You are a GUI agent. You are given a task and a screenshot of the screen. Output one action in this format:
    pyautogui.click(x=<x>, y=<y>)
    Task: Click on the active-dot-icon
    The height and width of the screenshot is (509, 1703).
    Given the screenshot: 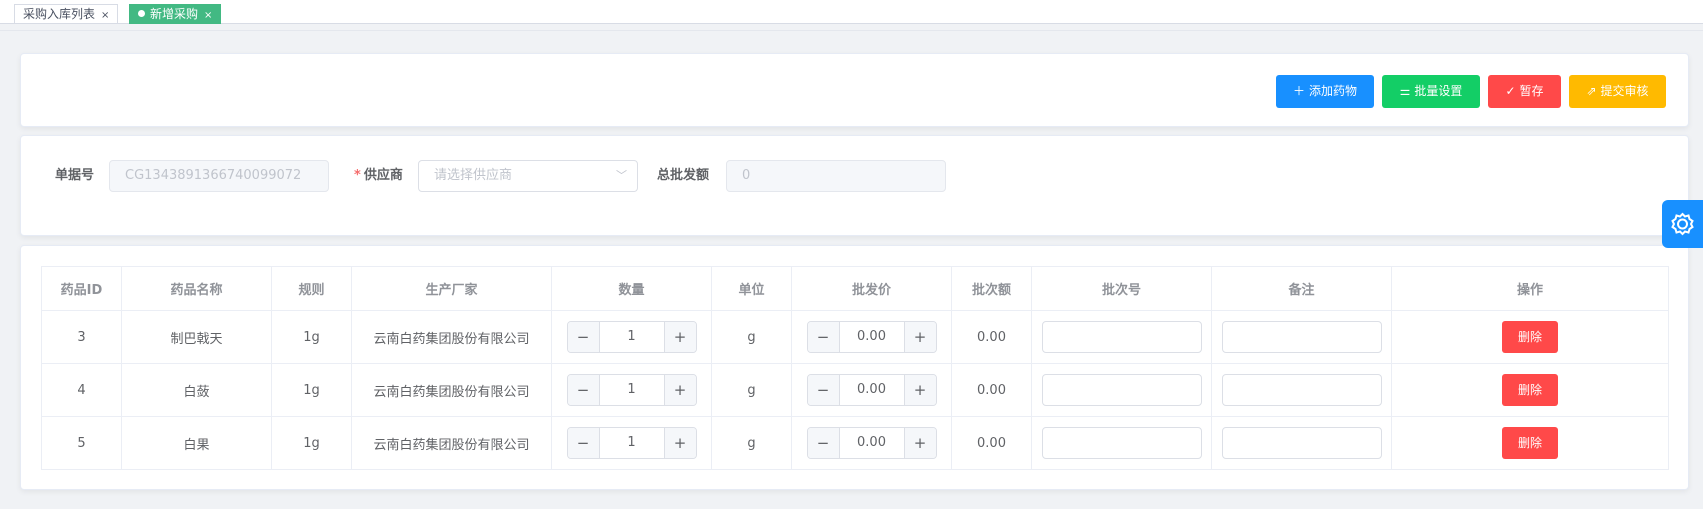 What is the action you would take?
    pyautogui.click(x=141, y=13)
    